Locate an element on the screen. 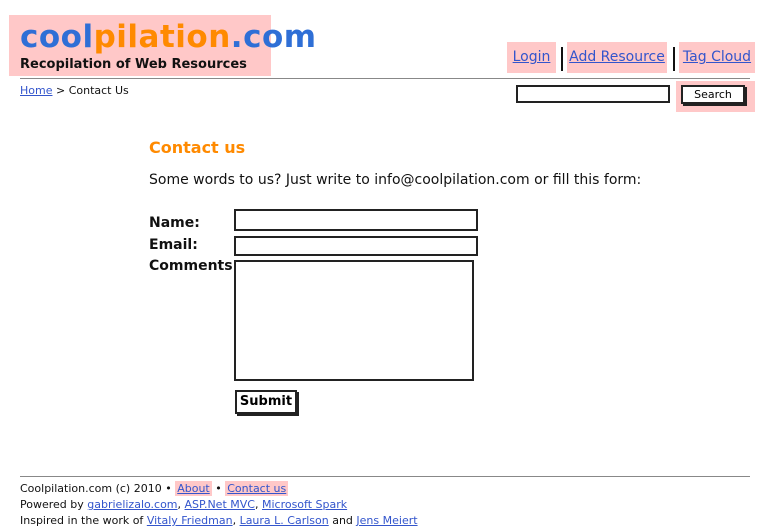 The image size is (781, 532). email-label: Email: is located at coordinates (173, 245).